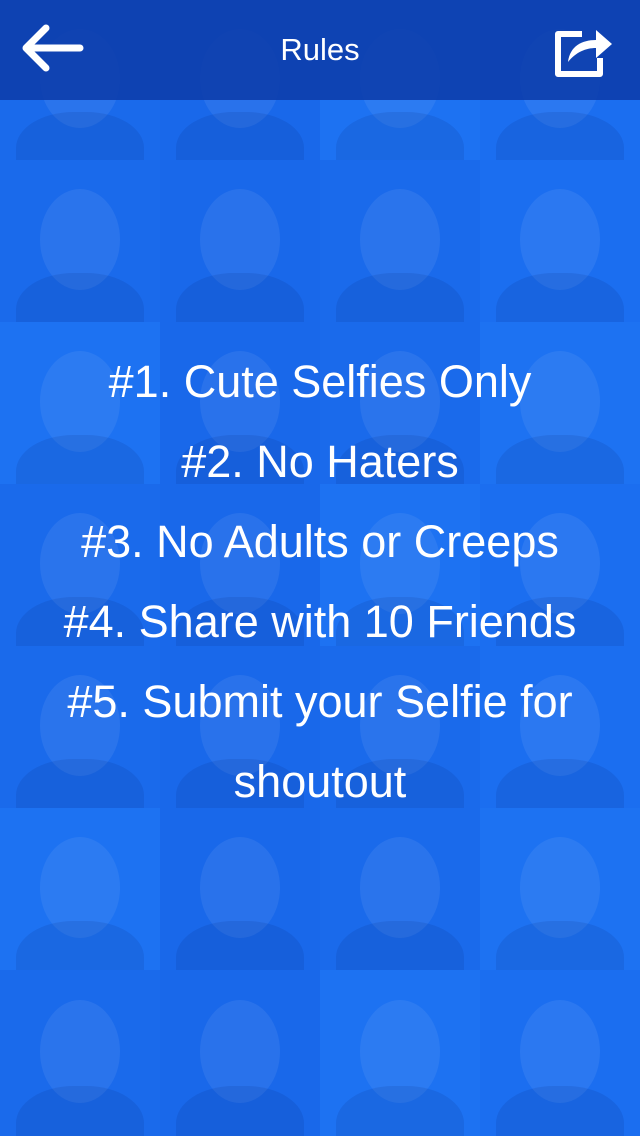 The width and height of the screenshot is (640, 1136). Describe the element at coordinates (320, 381) in the screenshot. I see `rule-item: #1. Cute Selfies Only` at that location.